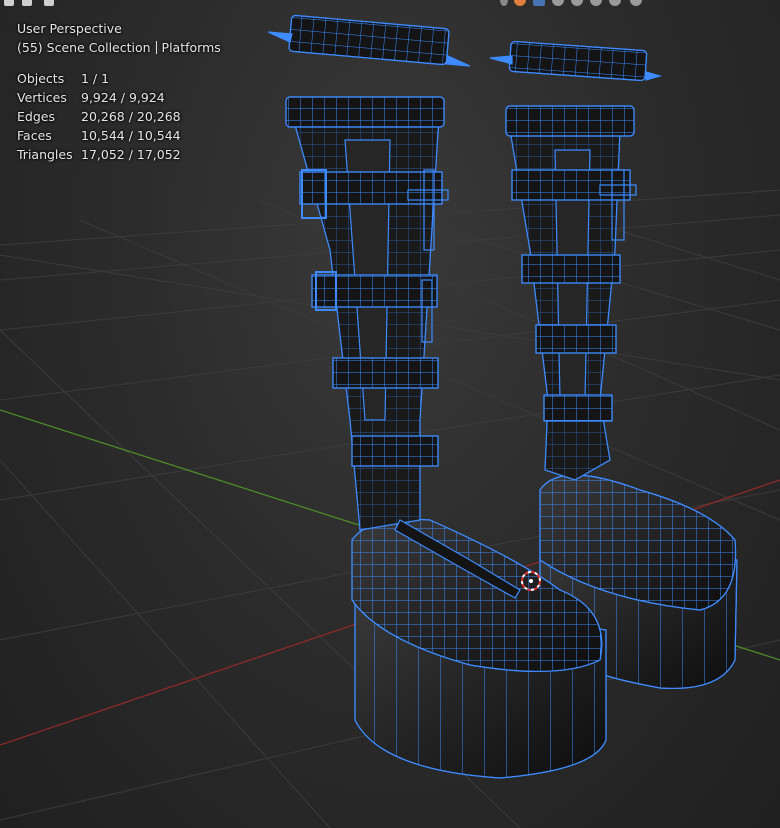 The image size is (780, 828). Describe the element at coordinates (45, 154) in the screenshot. I see `stat-label: Triangles` at that location.